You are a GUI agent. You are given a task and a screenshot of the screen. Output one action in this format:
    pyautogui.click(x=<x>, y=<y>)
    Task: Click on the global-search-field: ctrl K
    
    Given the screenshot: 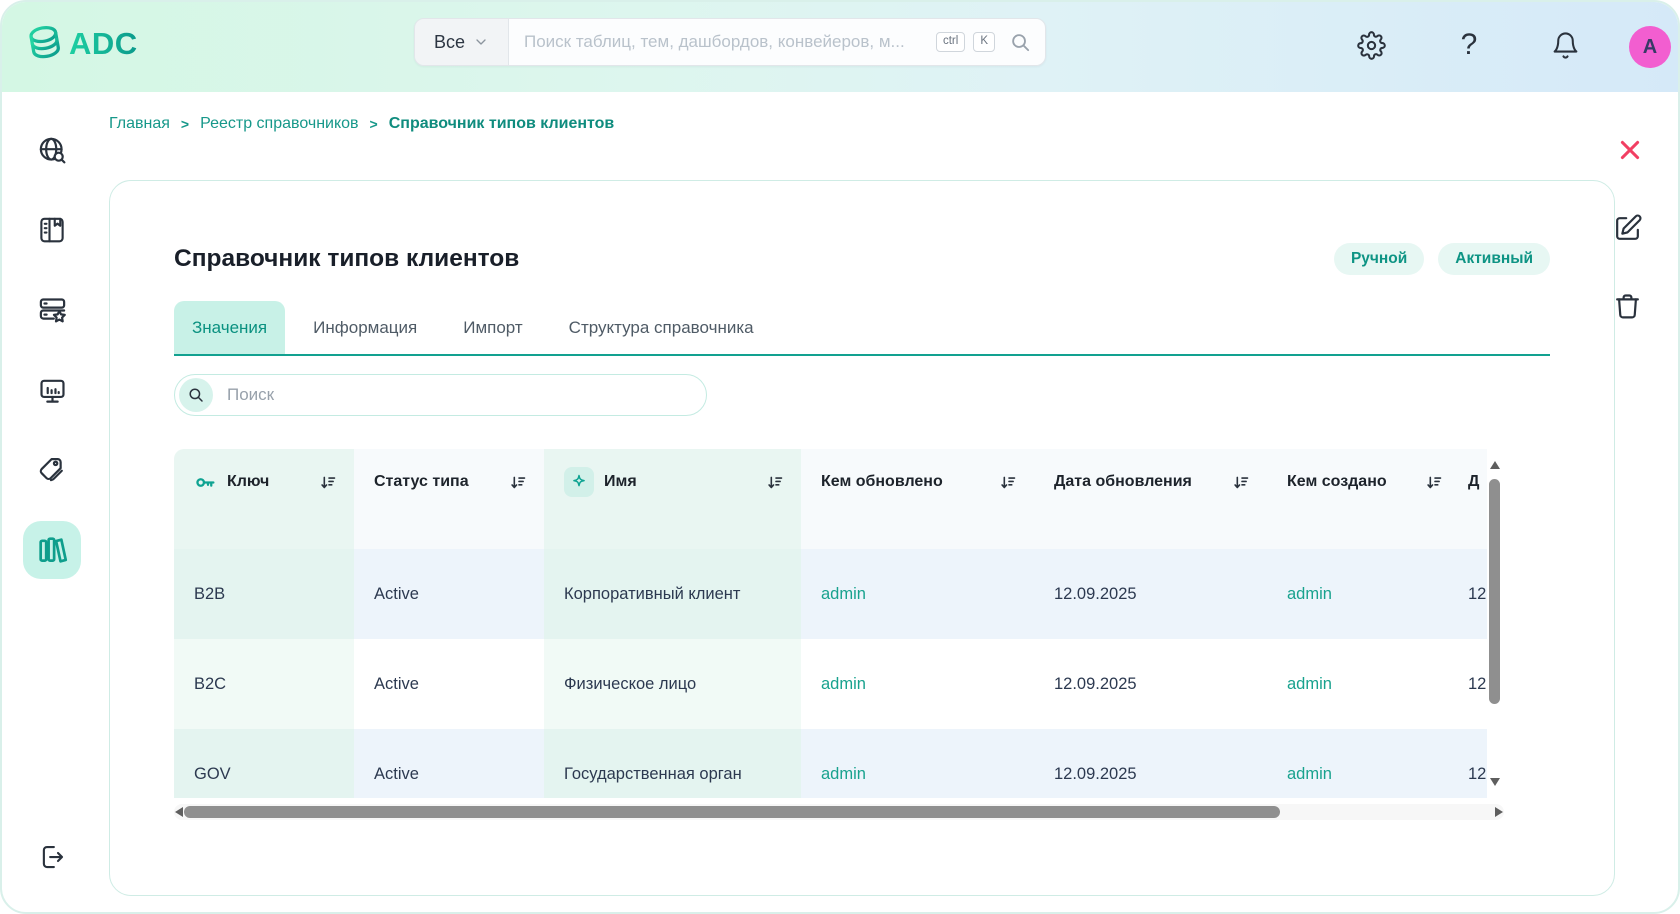 What is the action you would take?
    pyautogui.click(x=777, y=42)
    